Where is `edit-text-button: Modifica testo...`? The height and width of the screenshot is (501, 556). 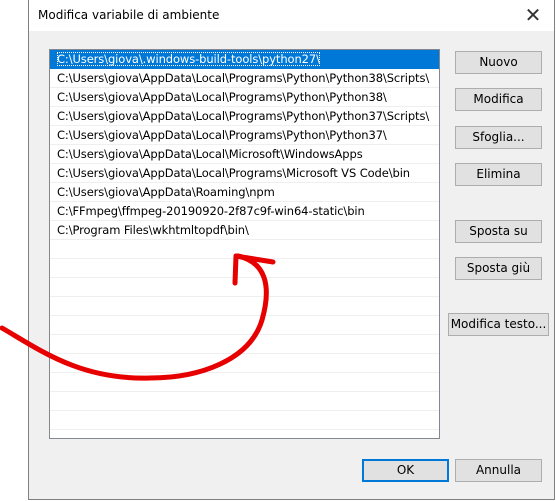 edit-text-button: Modifica testo... is located at coordinates (498, 324).